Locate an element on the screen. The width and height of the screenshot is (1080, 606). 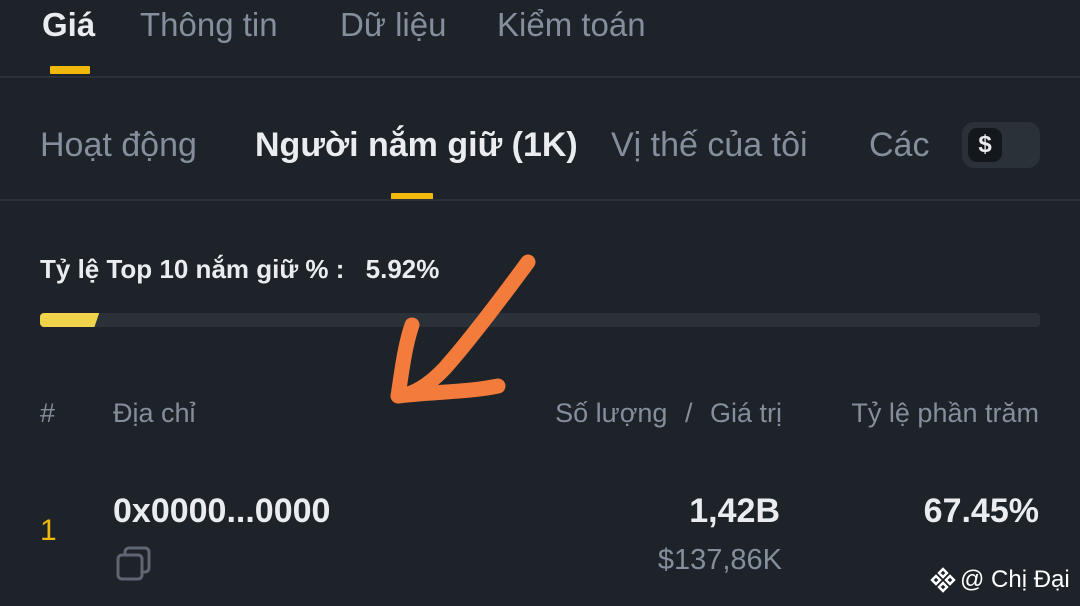
binance-logo-icon is located at coordinates (943, 580).